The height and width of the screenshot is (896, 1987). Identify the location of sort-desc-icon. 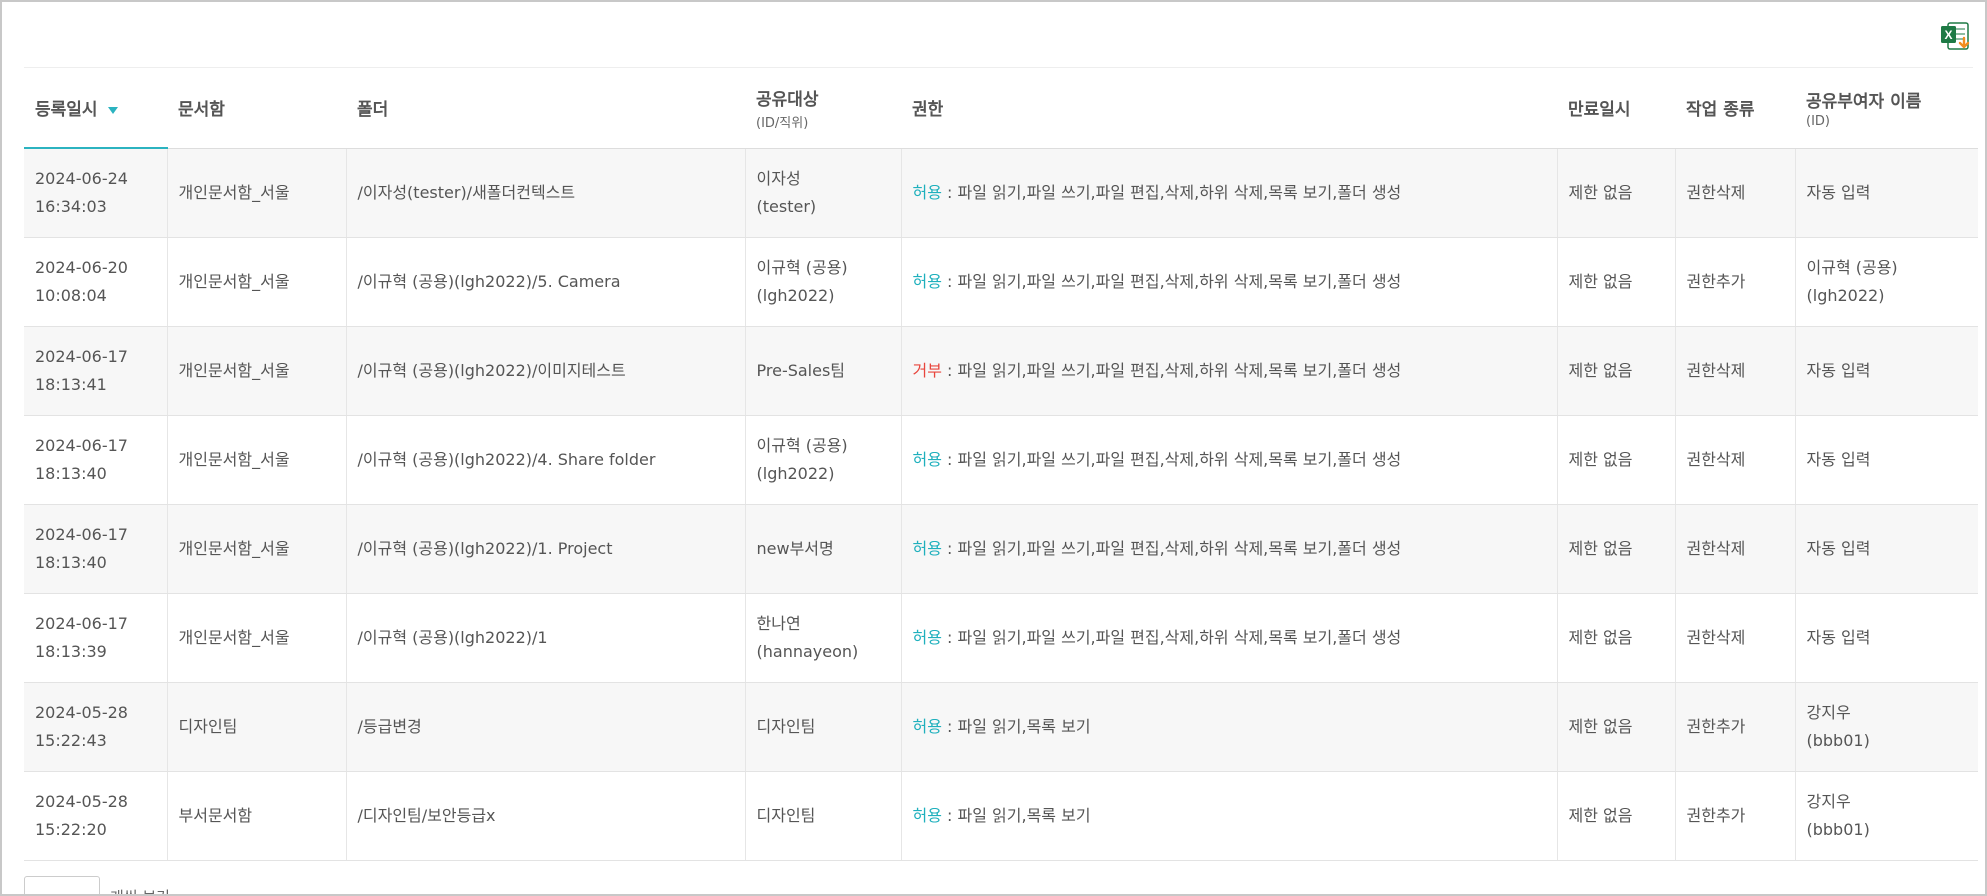
(112, 110).